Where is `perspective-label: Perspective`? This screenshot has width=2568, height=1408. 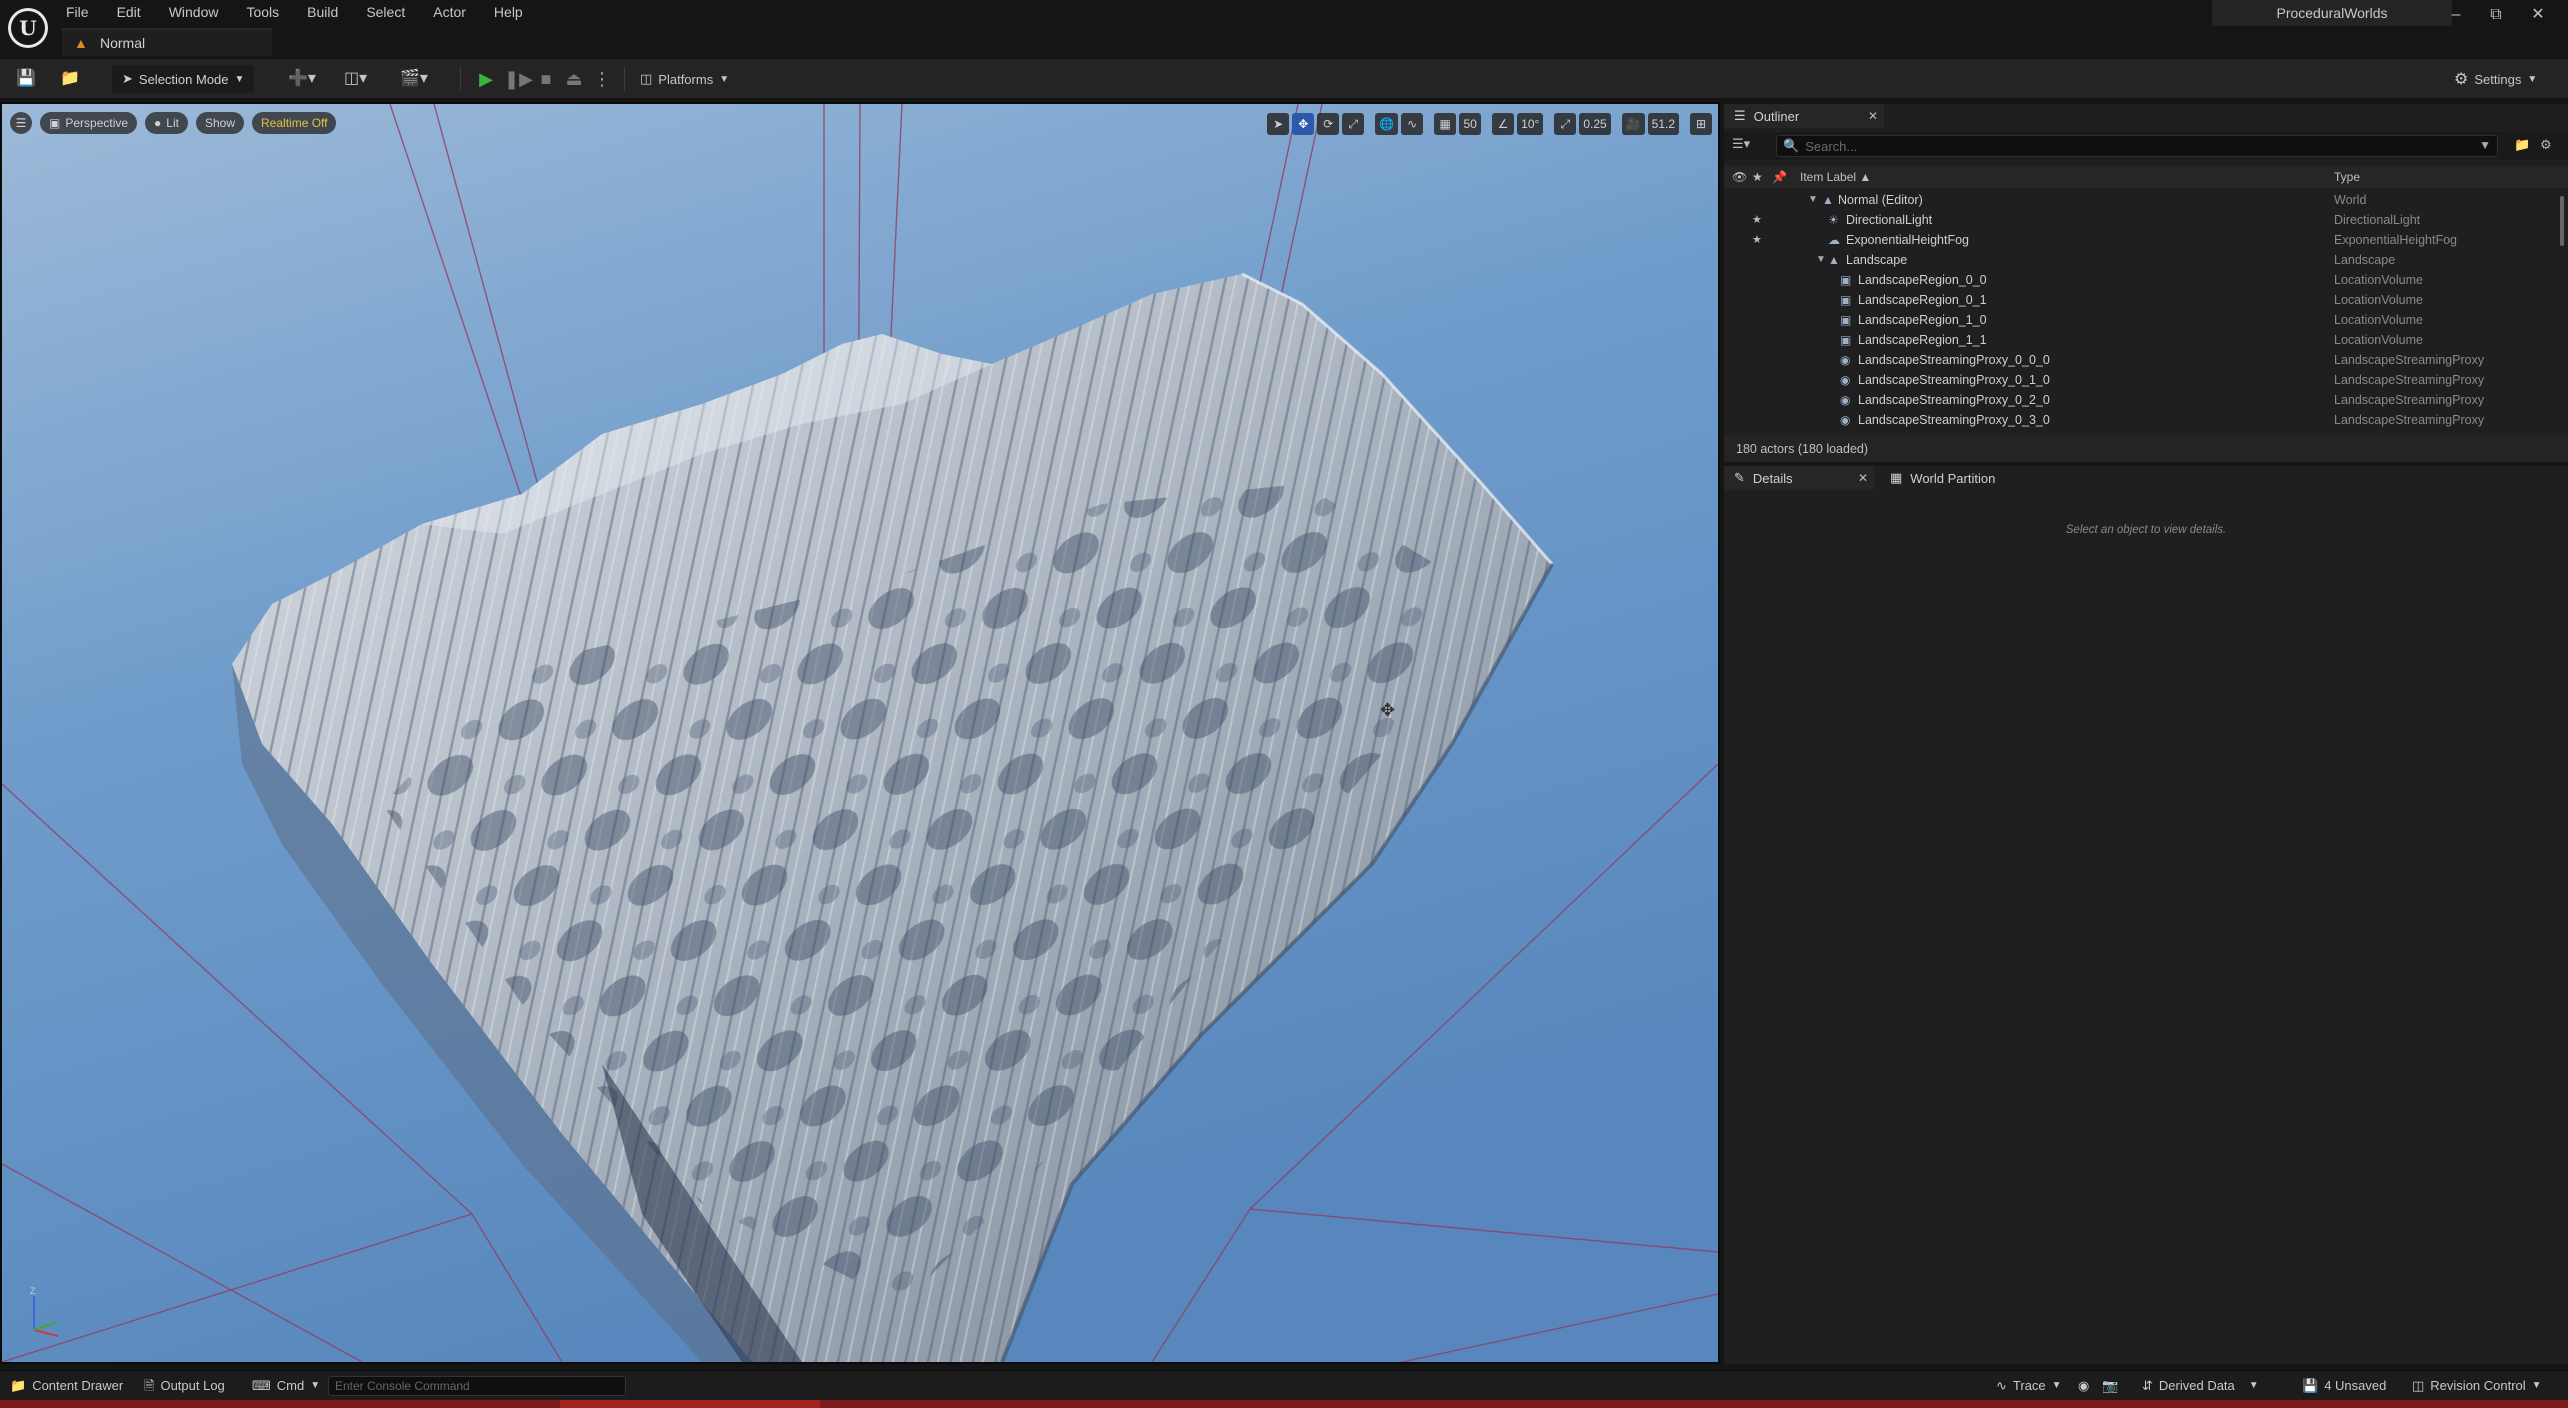 perspective-label: Perspective is located at coordinates (97, 123).